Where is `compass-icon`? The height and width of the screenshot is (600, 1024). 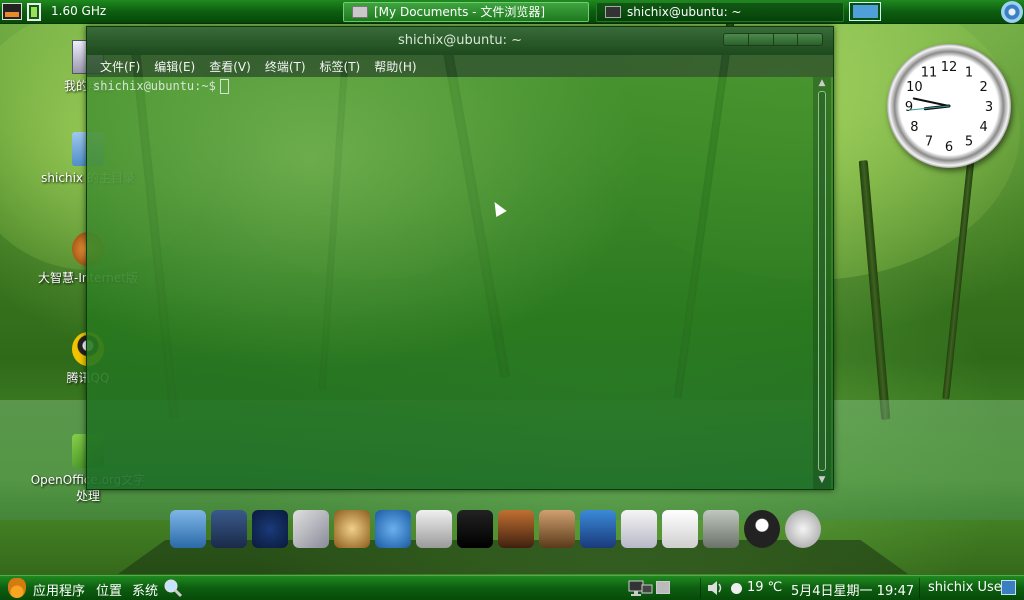 compass-icon is located at coordinates (352, 529).